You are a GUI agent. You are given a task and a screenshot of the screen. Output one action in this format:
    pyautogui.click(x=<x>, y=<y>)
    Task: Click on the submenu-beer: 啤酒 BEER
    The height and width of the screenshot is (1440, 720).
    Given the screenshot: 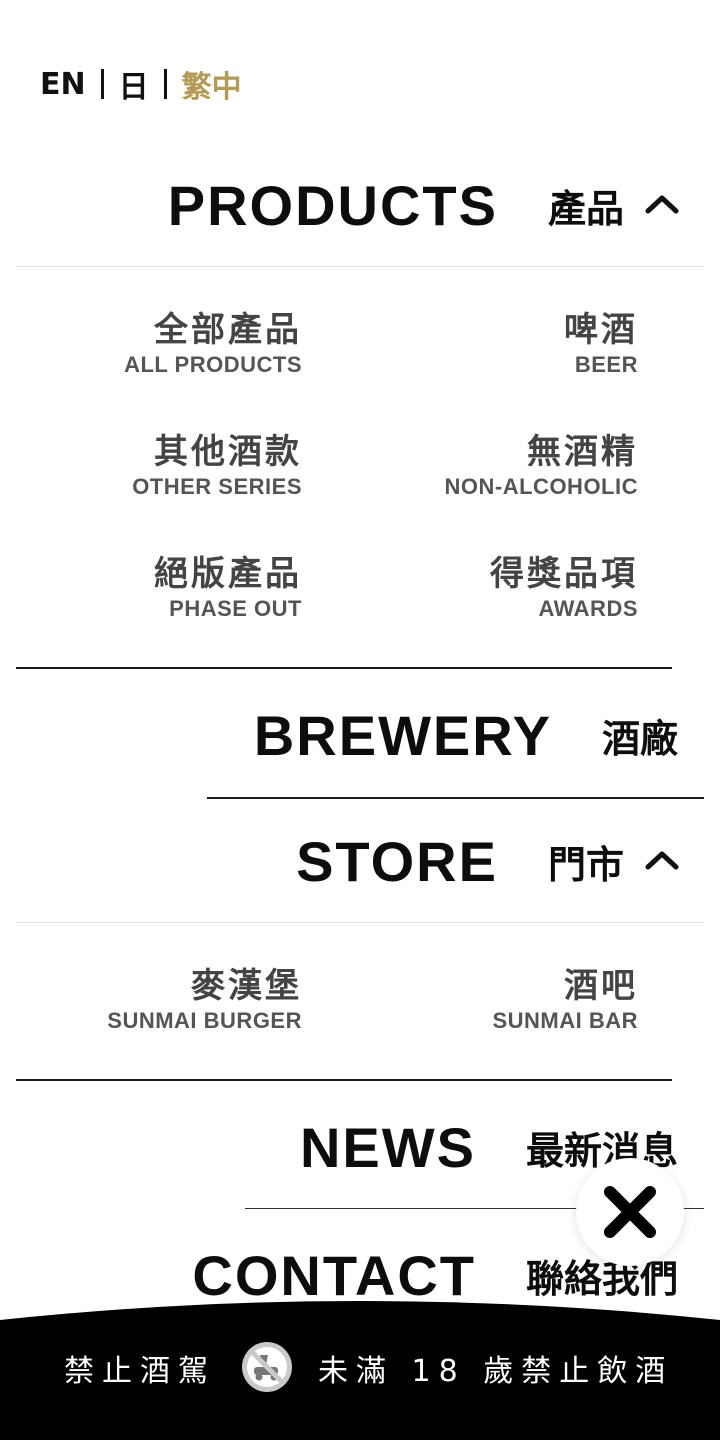 What is the action you would take?
    pyautogui.click(x=601, y=344)
    